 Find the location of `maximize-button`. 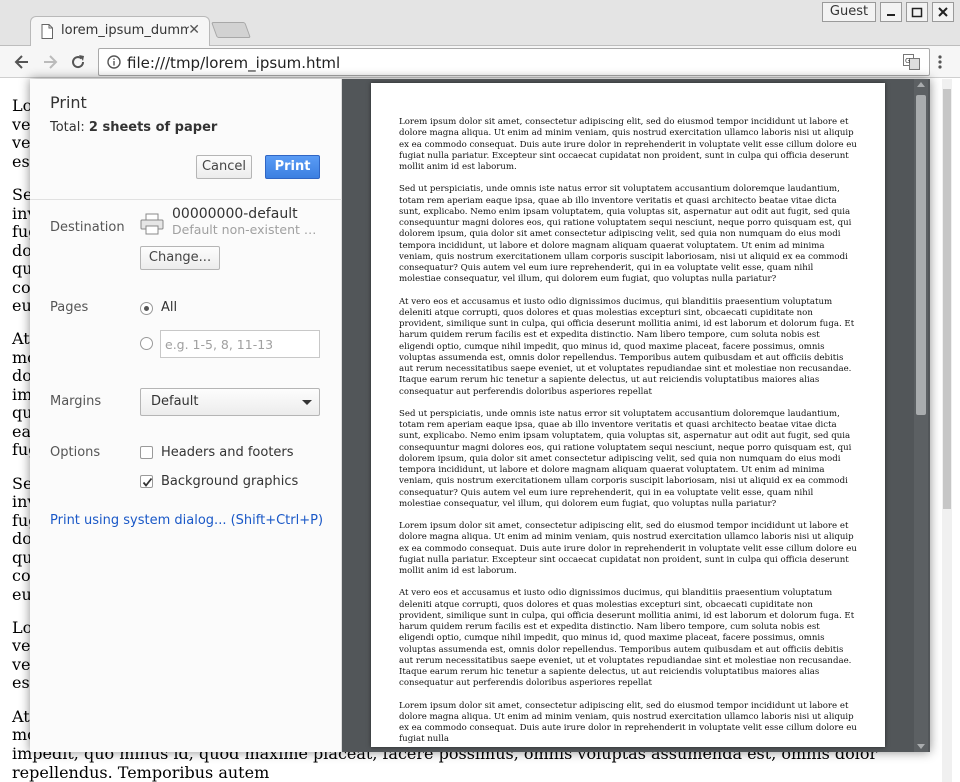

maximize-button is located at coordinates (917, 12).